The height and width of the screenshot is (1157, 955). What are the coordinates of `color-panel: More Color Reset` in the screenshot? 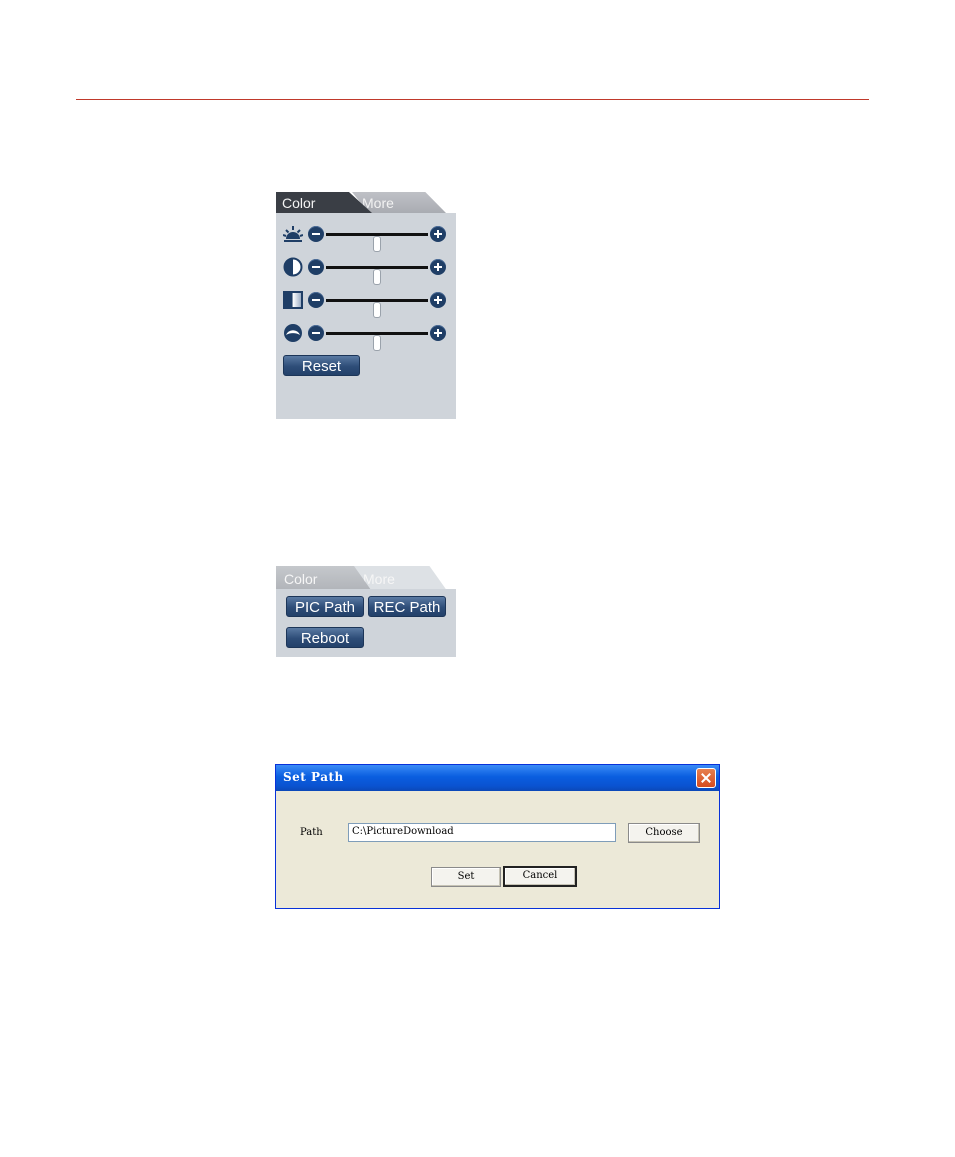 It's located at (366, 304).